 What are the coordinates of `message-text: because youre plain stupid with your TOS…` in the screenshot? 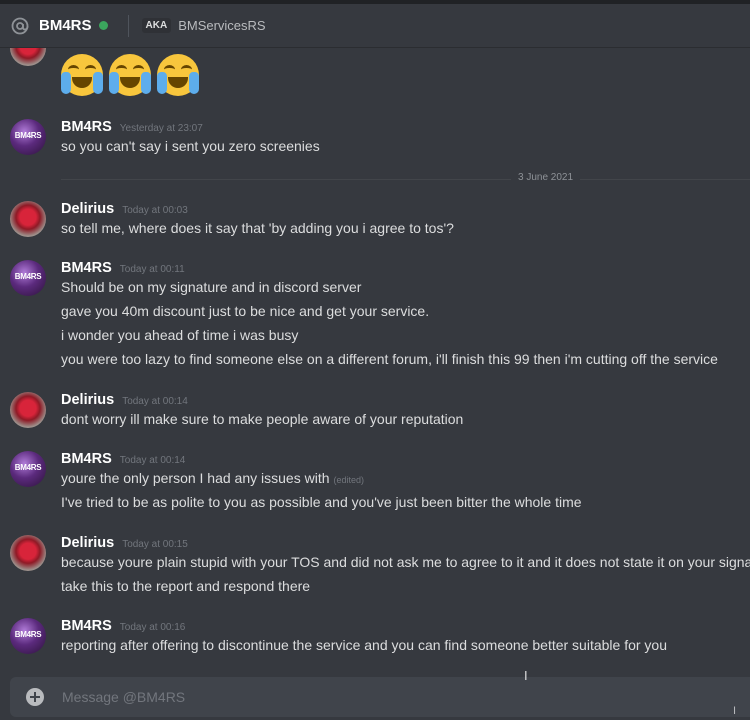 It's located at (405, 562).